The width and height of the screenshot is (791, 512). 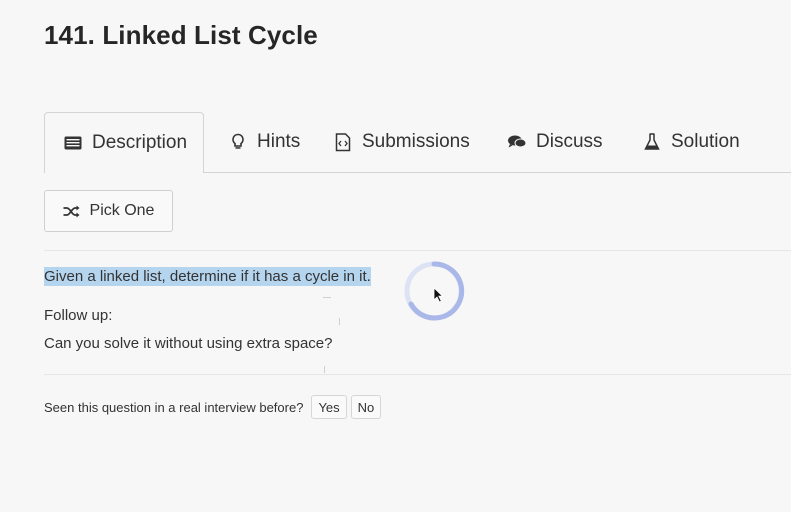 I want to click on flask-icon, so click(x=652, y=142).